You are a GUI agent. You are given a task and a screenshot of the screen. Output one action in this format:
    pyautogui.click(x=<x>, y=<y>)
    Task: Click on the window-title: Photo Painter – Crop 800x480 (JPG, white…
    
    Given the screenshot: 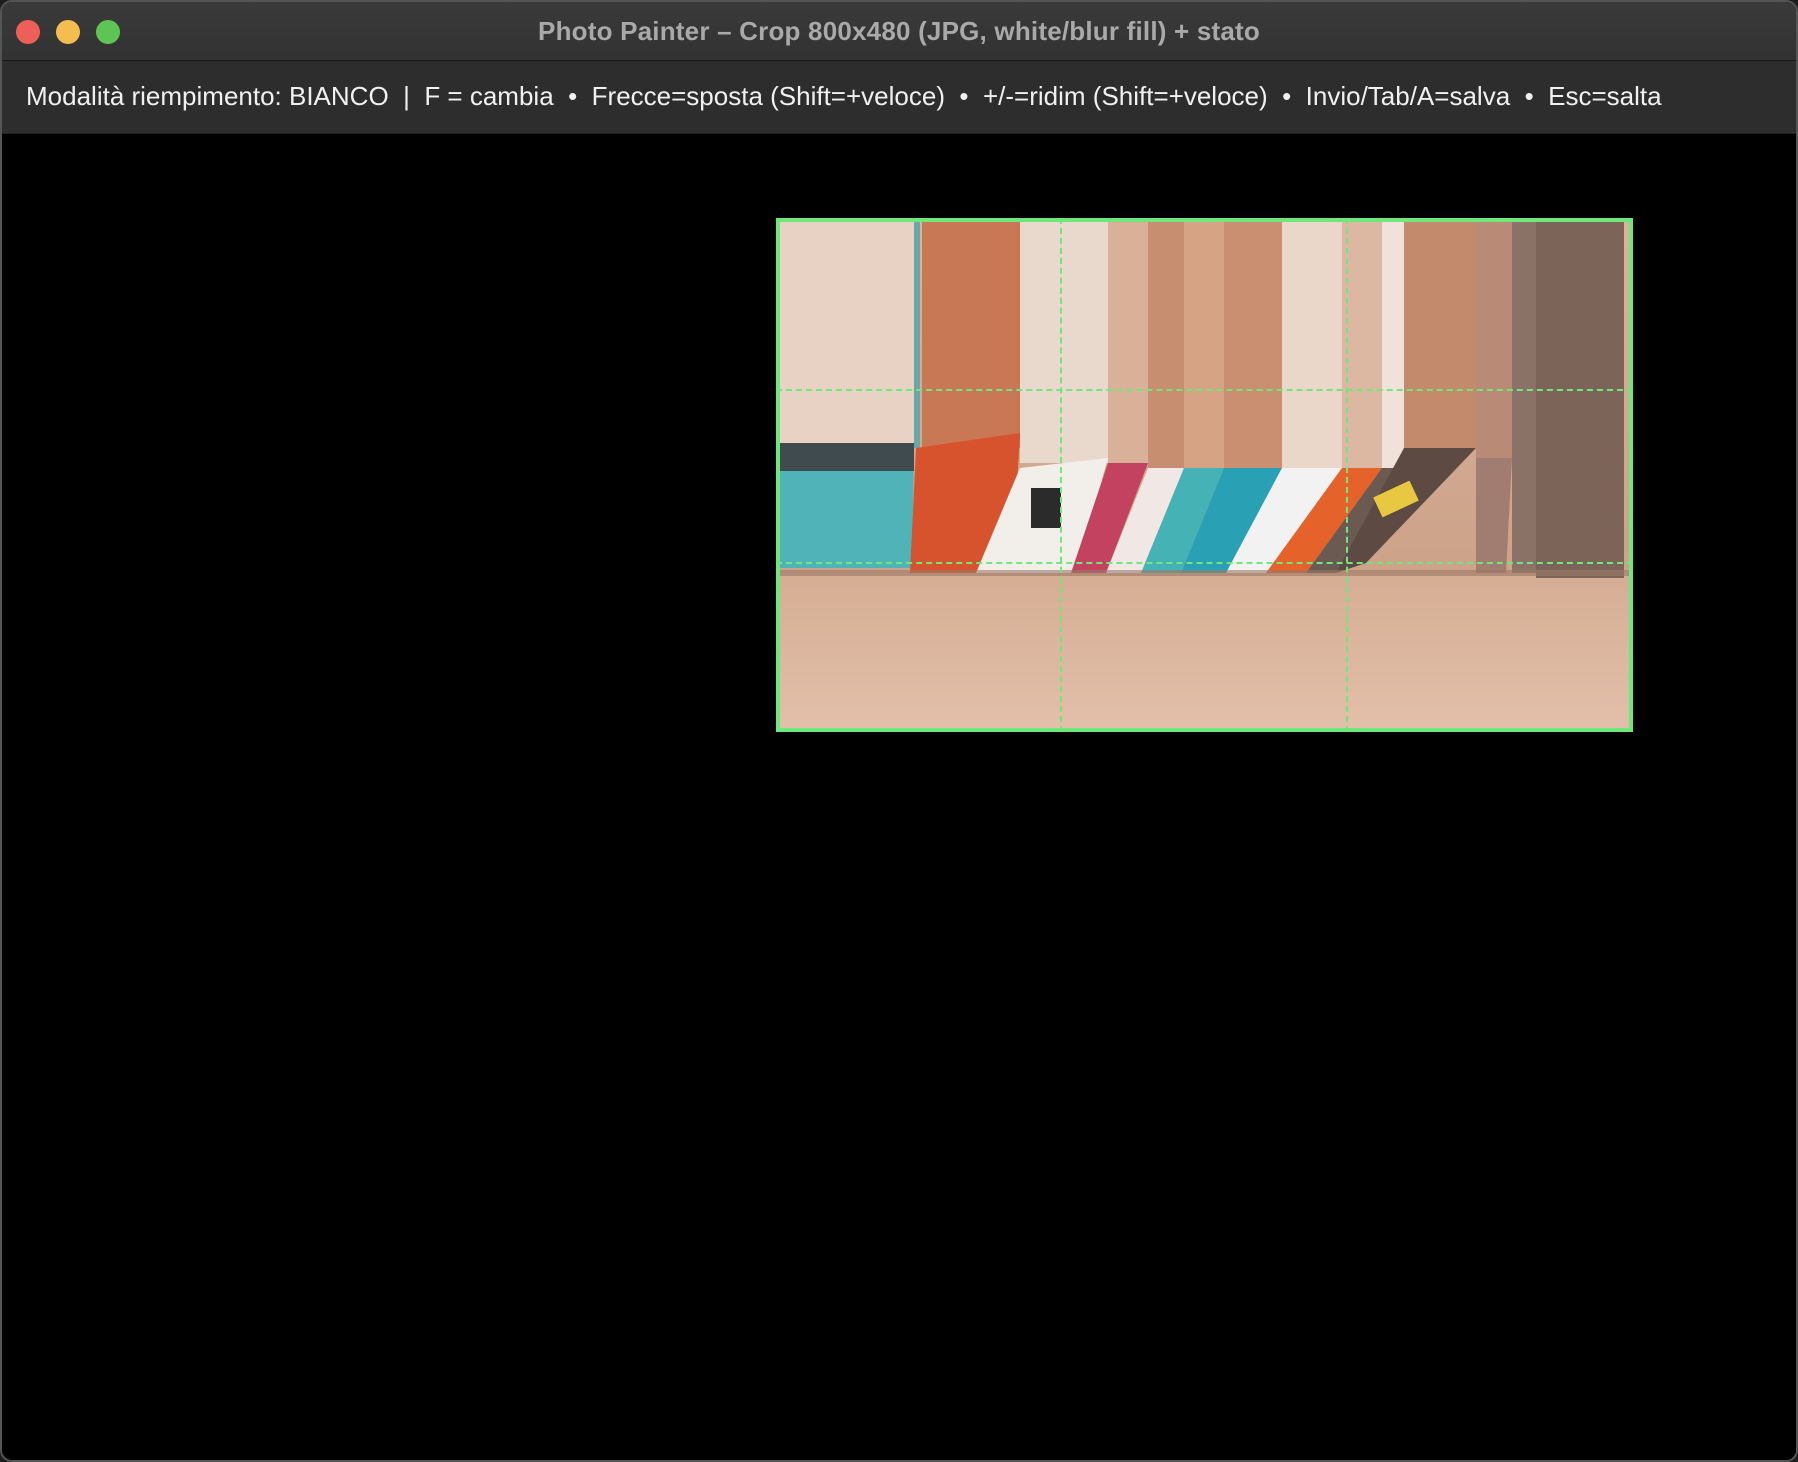 What is the action you would take?
    pyautogui.click(x=899, y=31)
    